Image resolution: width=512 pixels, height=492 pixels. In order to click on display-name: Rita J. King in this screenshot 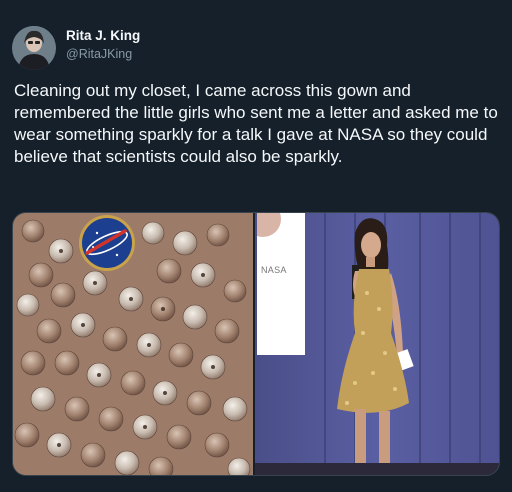, I will do `click(103, 36)`.